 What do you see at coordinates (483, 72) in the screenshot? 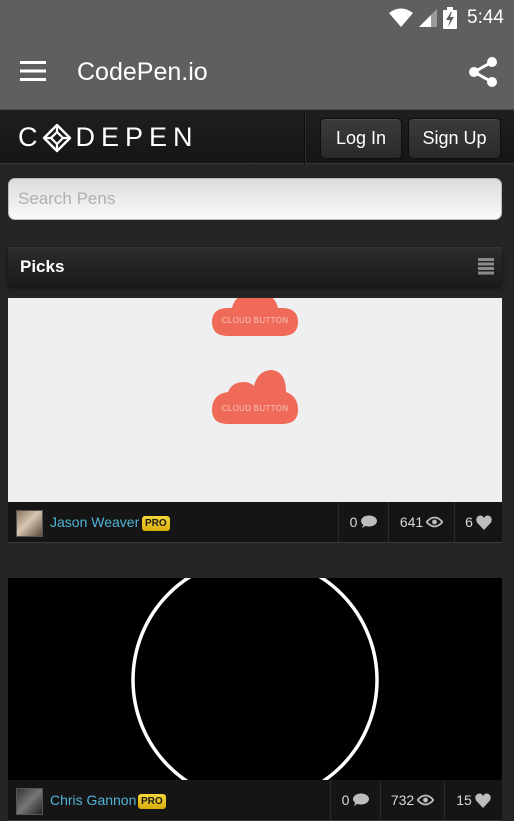
I see `share-icon` at bounding box center [483, 72].